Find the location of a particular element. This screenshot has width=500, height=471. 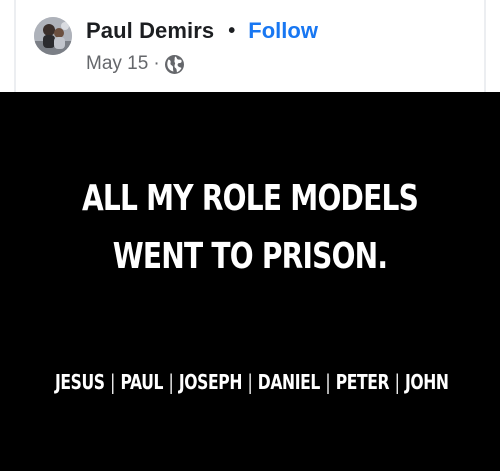

post-meta: May 15 · is located at coordinates (135, 64).